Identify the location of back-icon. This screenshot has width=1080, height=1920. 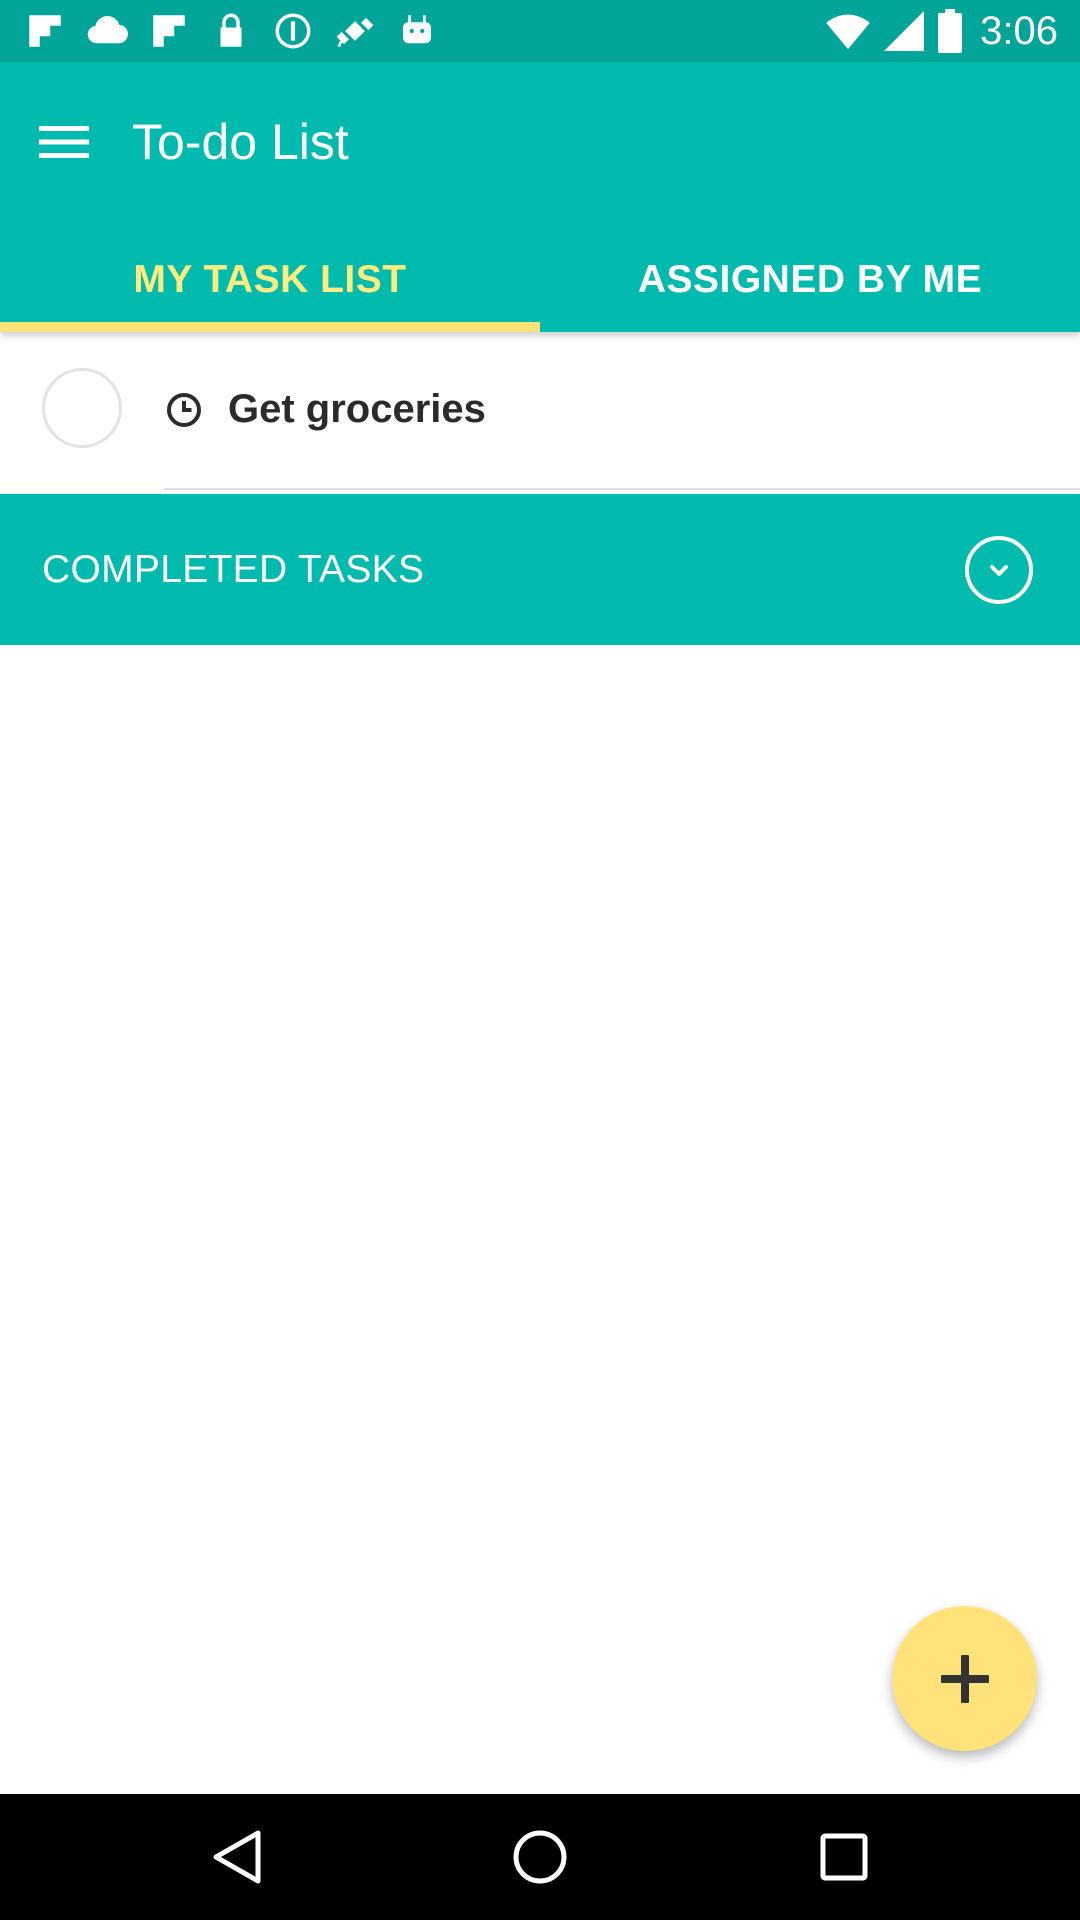
(237, 1857).